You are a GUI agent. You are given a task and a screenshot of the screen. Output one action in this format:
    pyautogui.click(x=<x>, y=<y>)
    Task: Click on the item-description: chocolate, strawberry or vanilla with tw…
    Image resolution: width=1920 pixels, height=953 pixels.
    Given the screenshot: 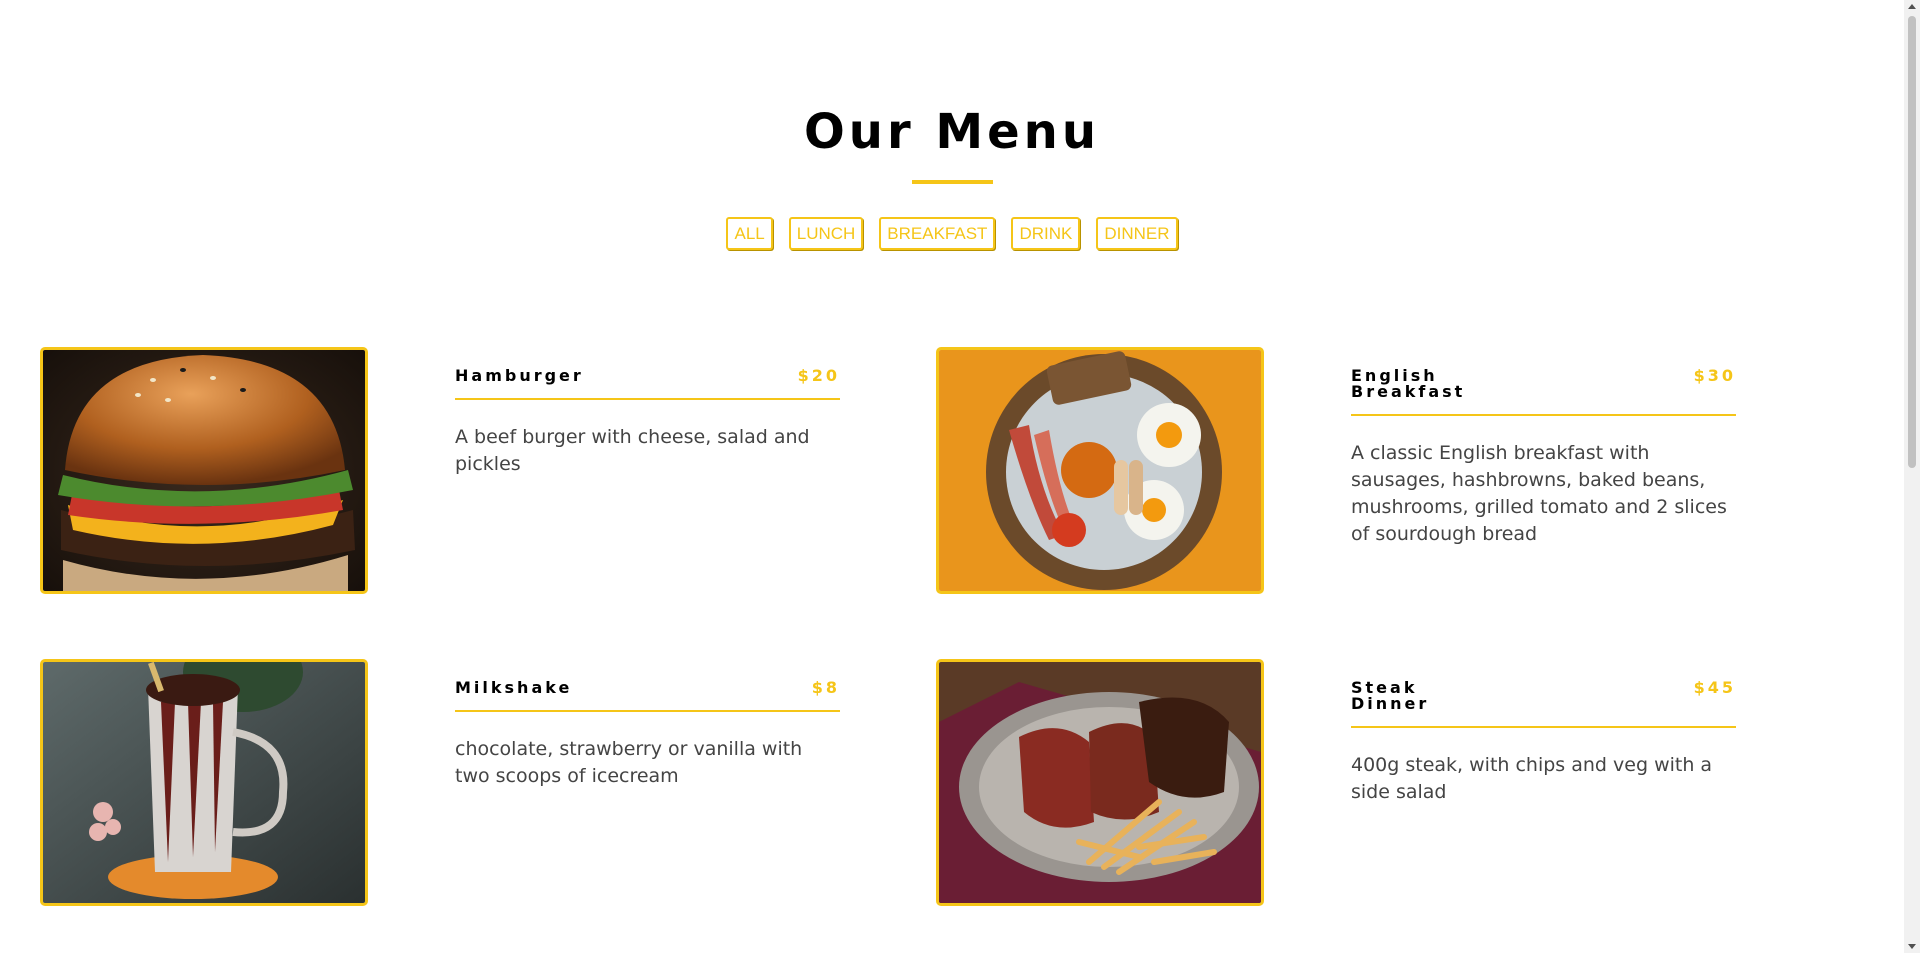 What is the action you would take?
    pyautogui.click(x=629, y=762)
    